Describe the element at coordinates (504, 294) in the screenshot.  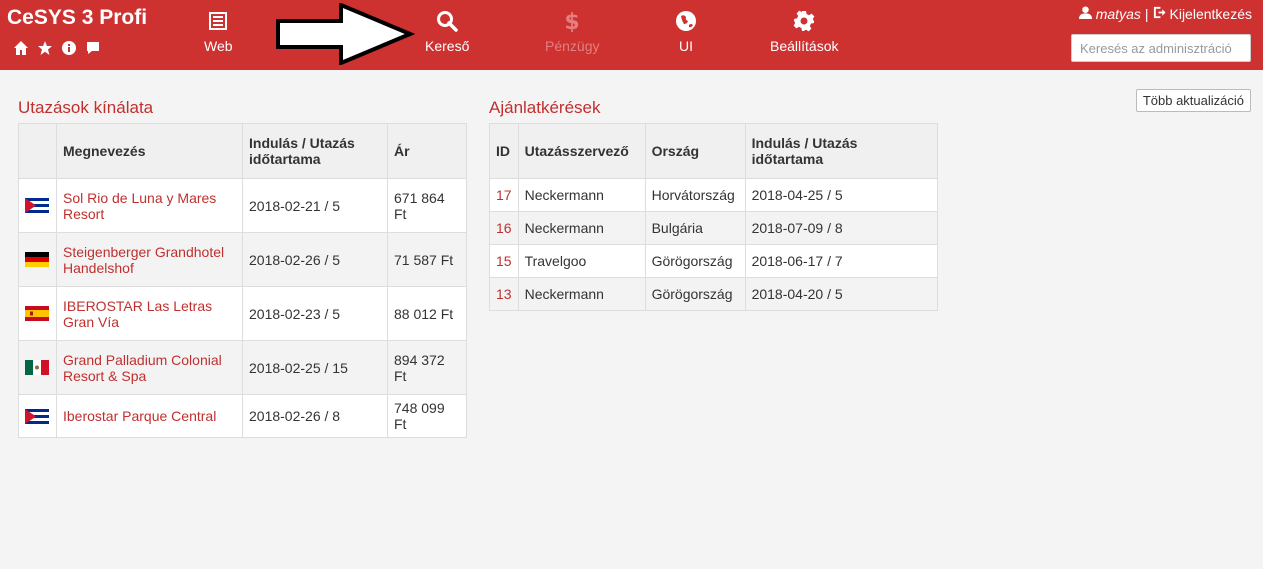
I see `request-id-link: 13` at that location.